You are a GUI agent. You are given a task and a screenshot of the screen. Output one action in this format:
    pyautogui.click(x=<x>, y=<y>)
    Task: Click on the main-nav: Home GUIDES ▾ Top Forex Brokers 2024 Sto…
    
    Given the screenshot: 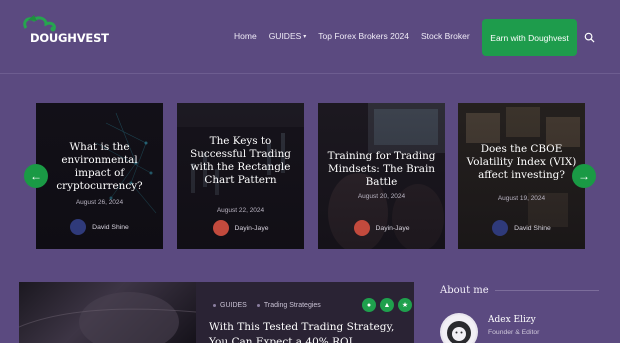 What is the action you would take?
    pyautogui.click(x=358, y=36)
    